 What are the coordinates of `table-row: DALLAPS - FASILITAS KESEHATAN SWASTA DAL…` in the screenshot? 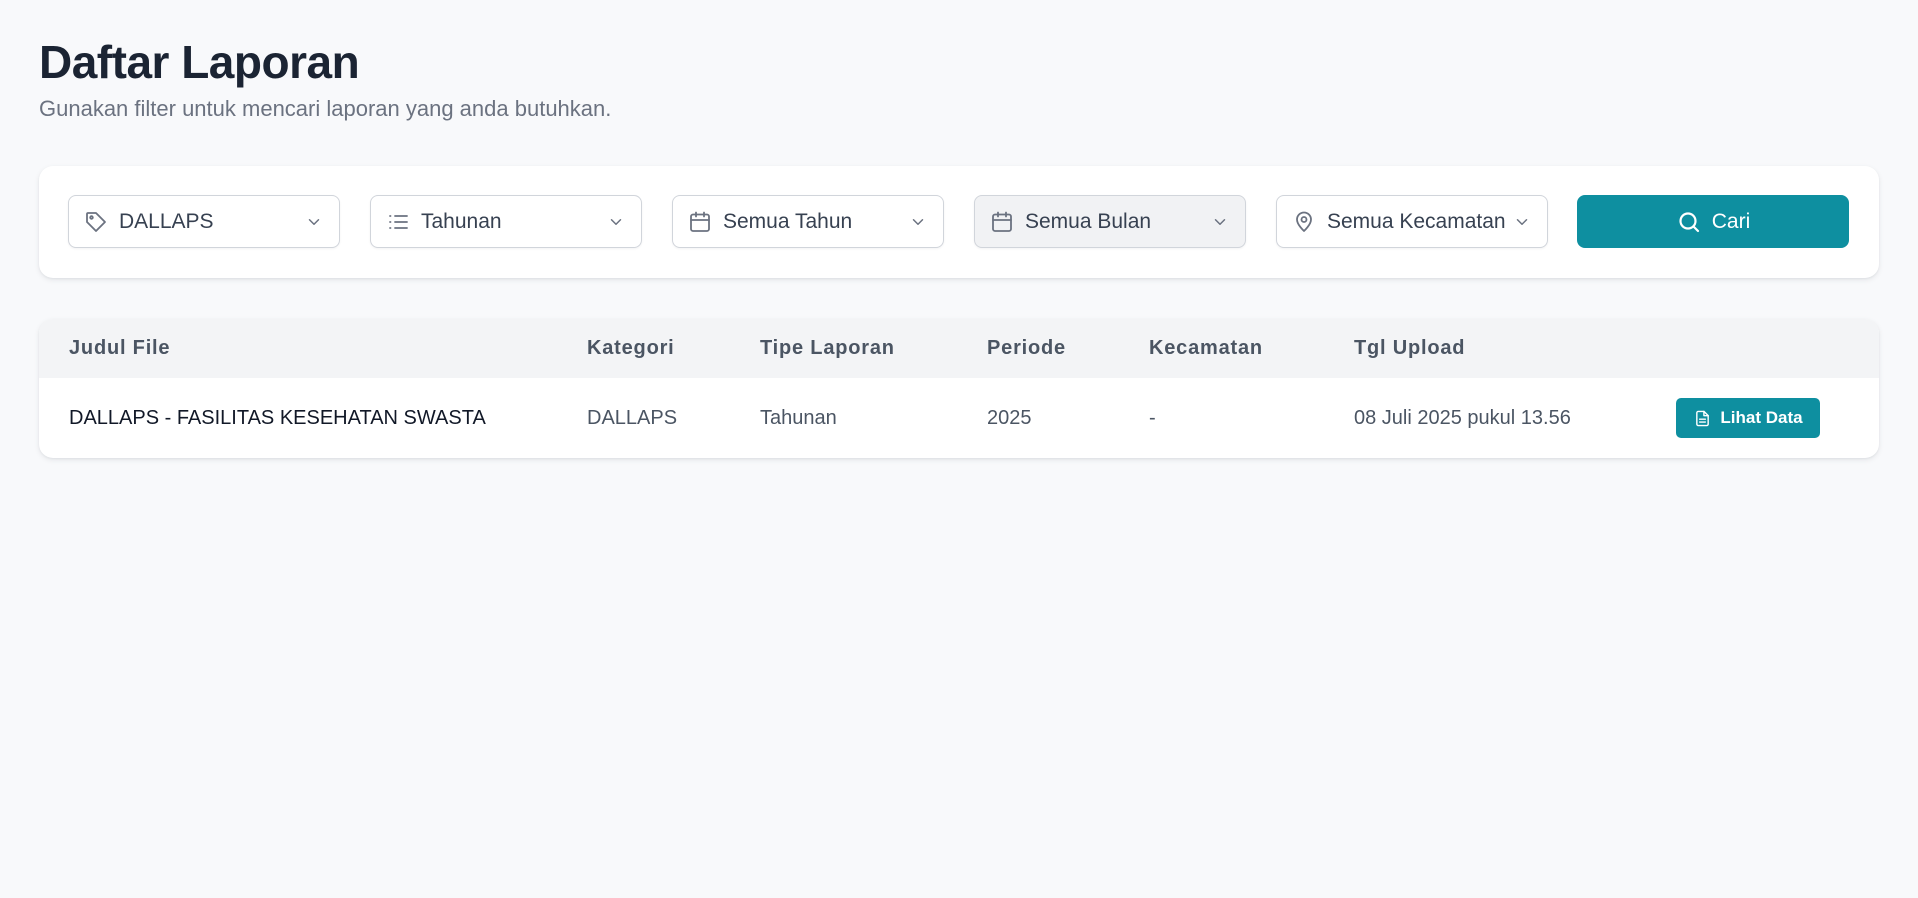 It's located at (959, 418).